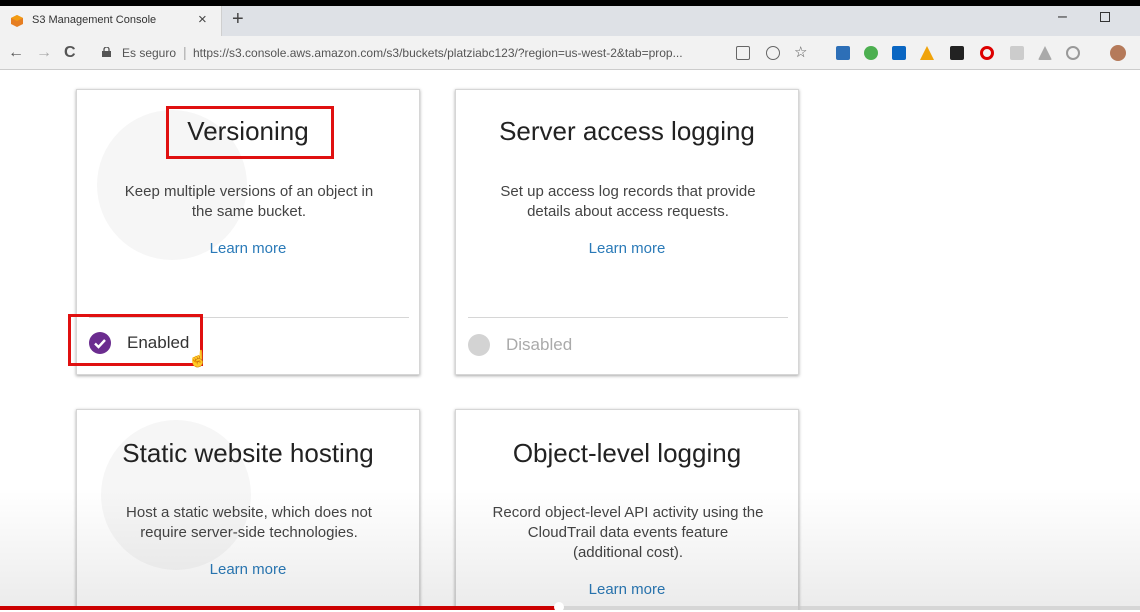  Describe the element at coordinates (927, 53) in the screenshot. I see `ext-orange-icon` at that location.